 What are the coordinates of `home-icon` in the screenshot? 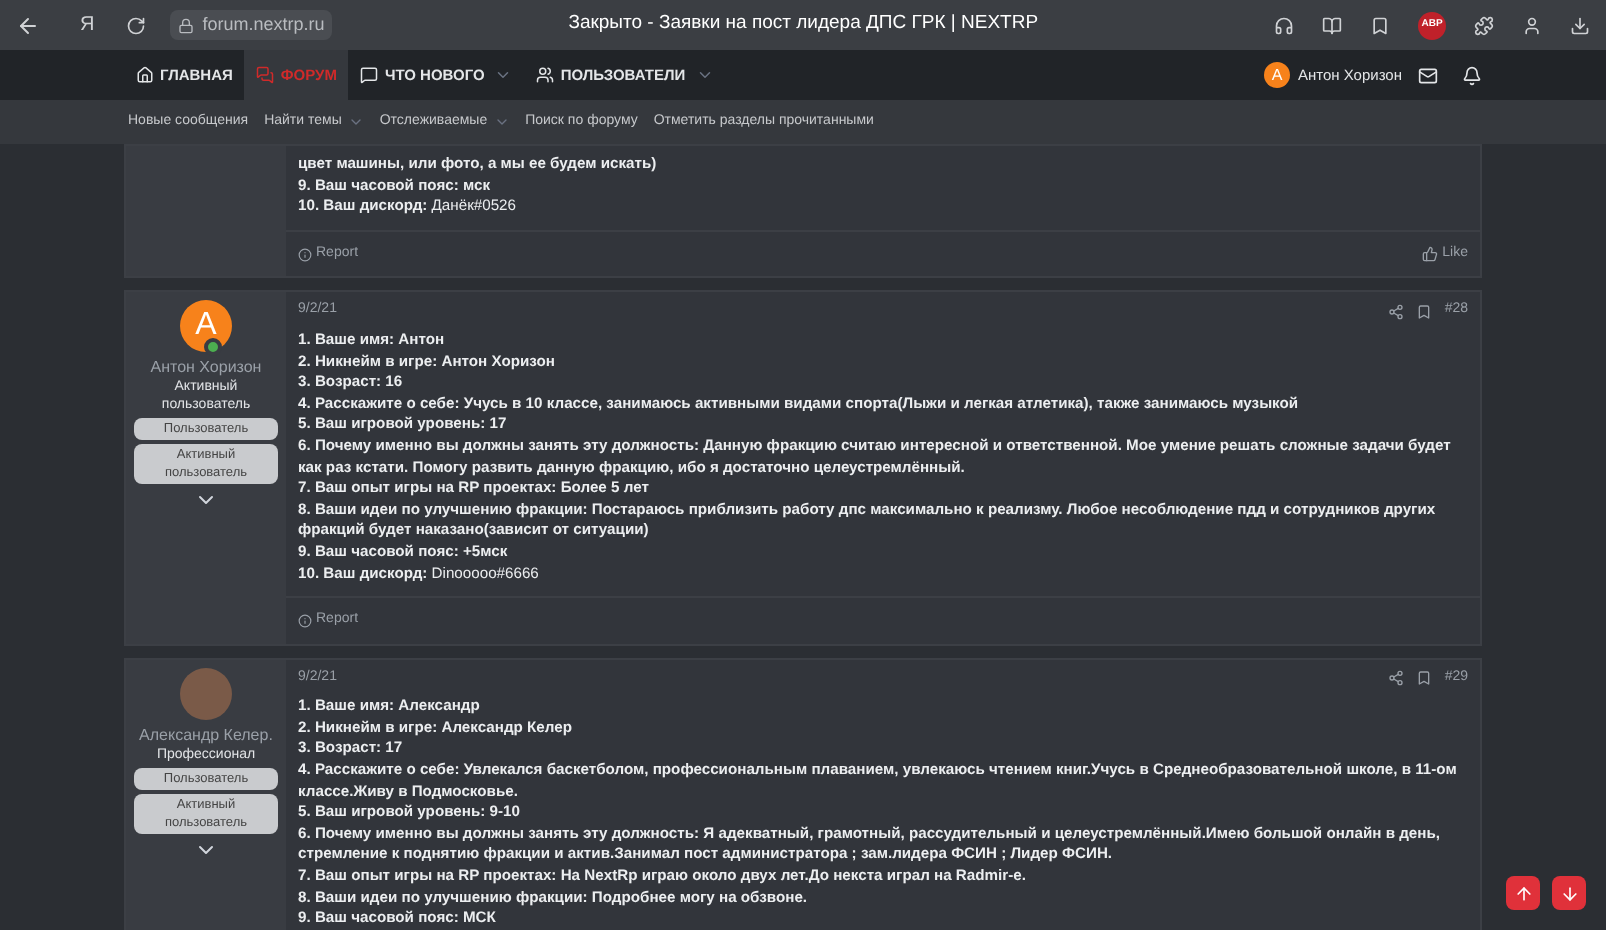 It's located at (145, 75).